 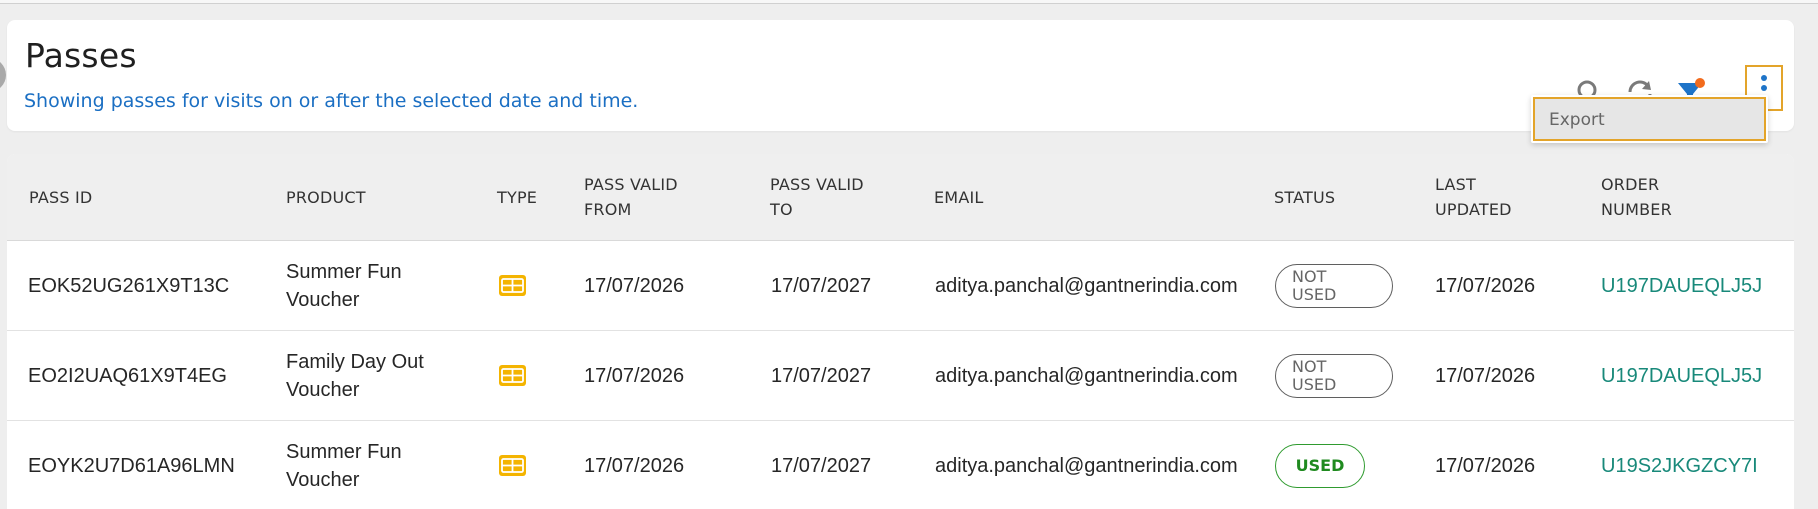 I want to click on export-menu-item: Export, so click(x=1649, y=119).